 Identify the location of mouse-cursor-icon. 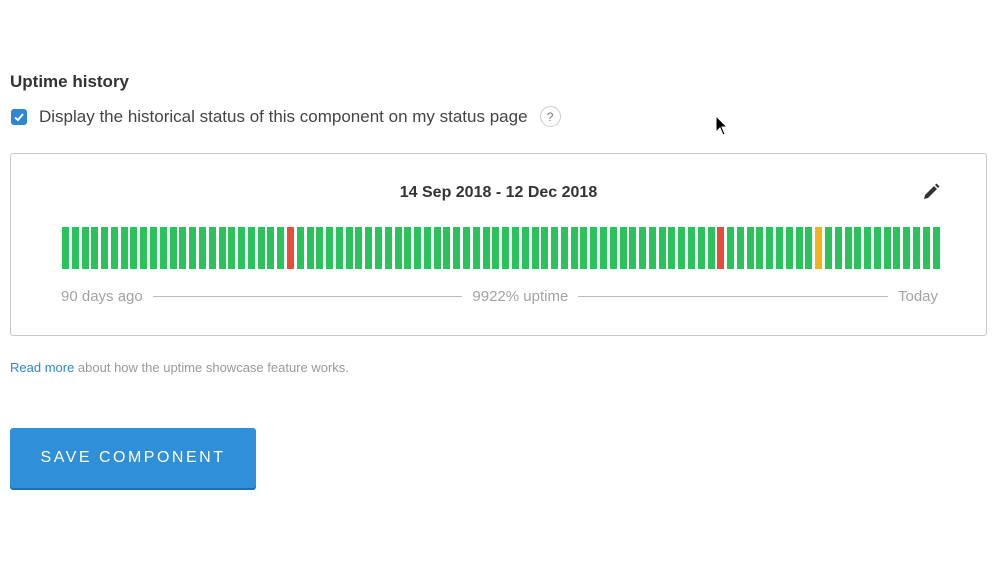
(722, 125).